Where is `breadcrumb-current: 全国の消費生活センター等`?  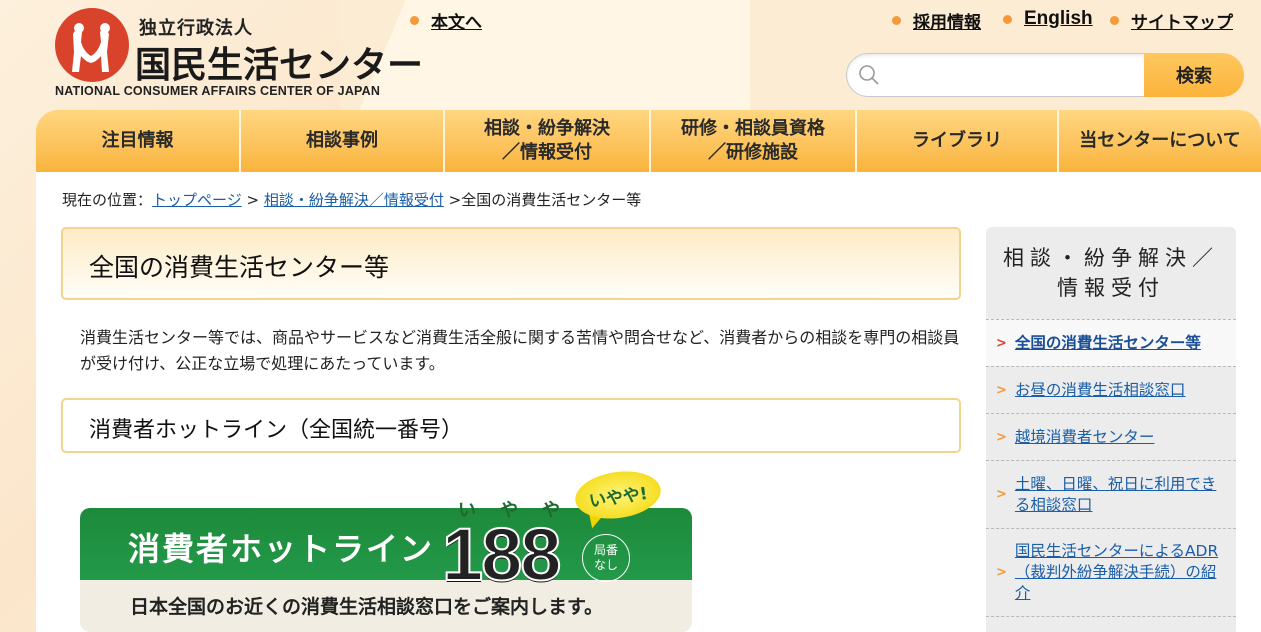 breadcrumb-current: 全国の消費生活センター等 is located at coordinates (551, 200).